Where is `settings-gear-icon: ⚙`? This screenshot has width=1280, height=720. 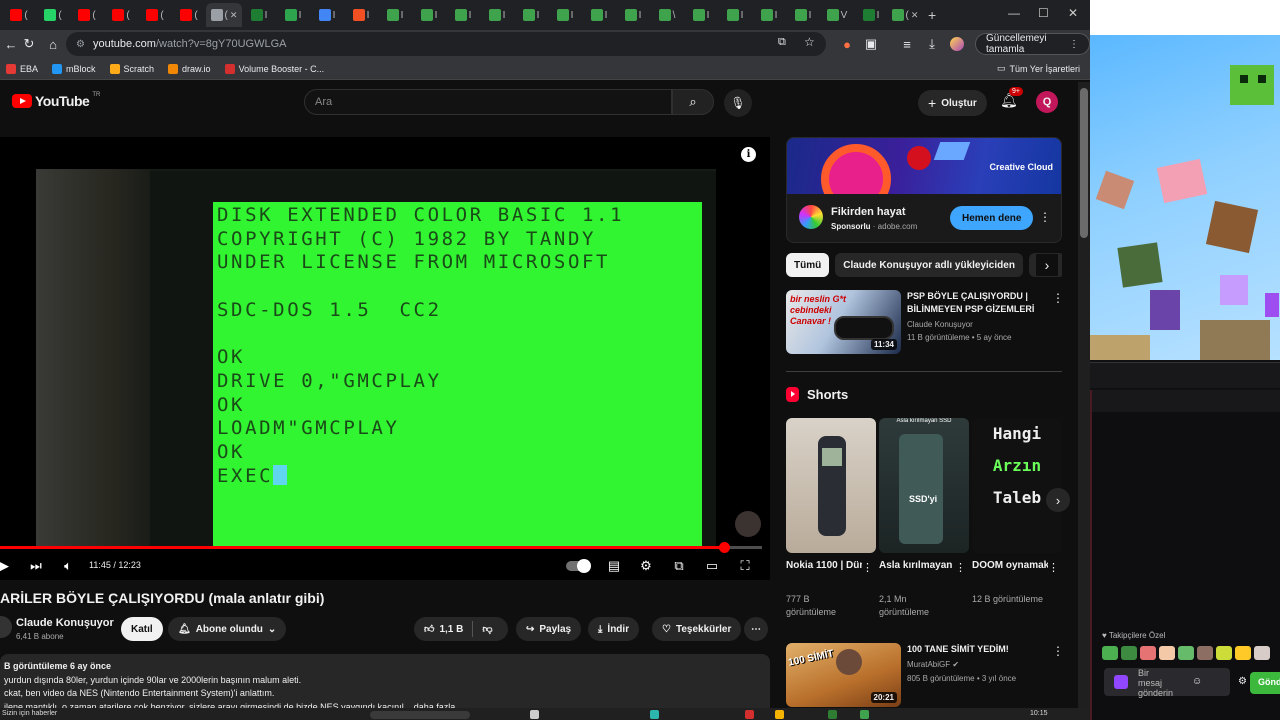
settings-gear-icon: ⚙ is located at coordinates (646, 566).